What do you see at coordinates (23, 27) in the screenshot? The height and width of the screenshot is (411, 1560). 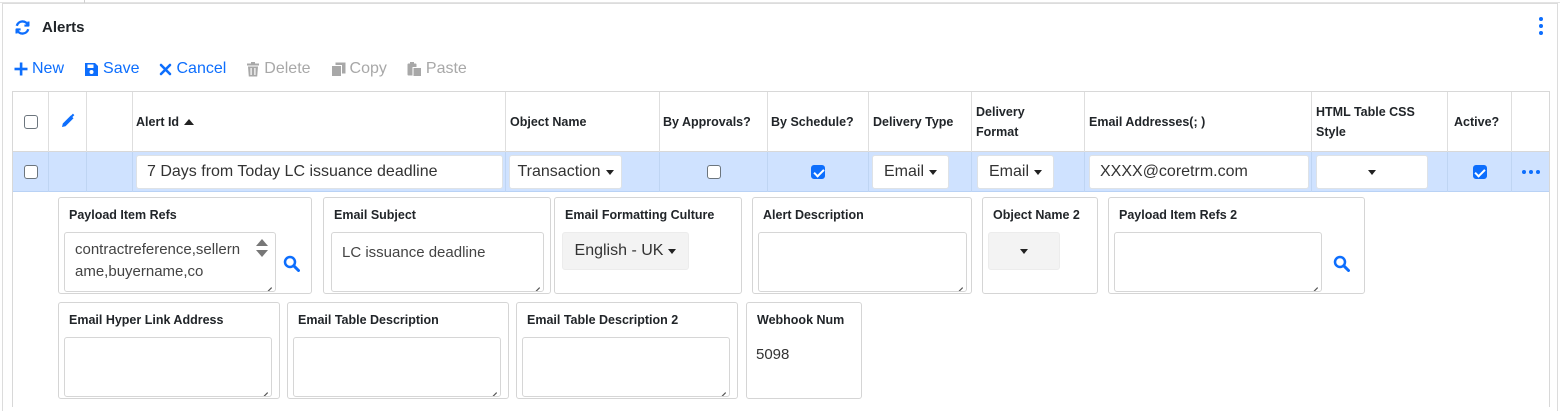 I see `refresh-icon` at bounding box center [23, 27].